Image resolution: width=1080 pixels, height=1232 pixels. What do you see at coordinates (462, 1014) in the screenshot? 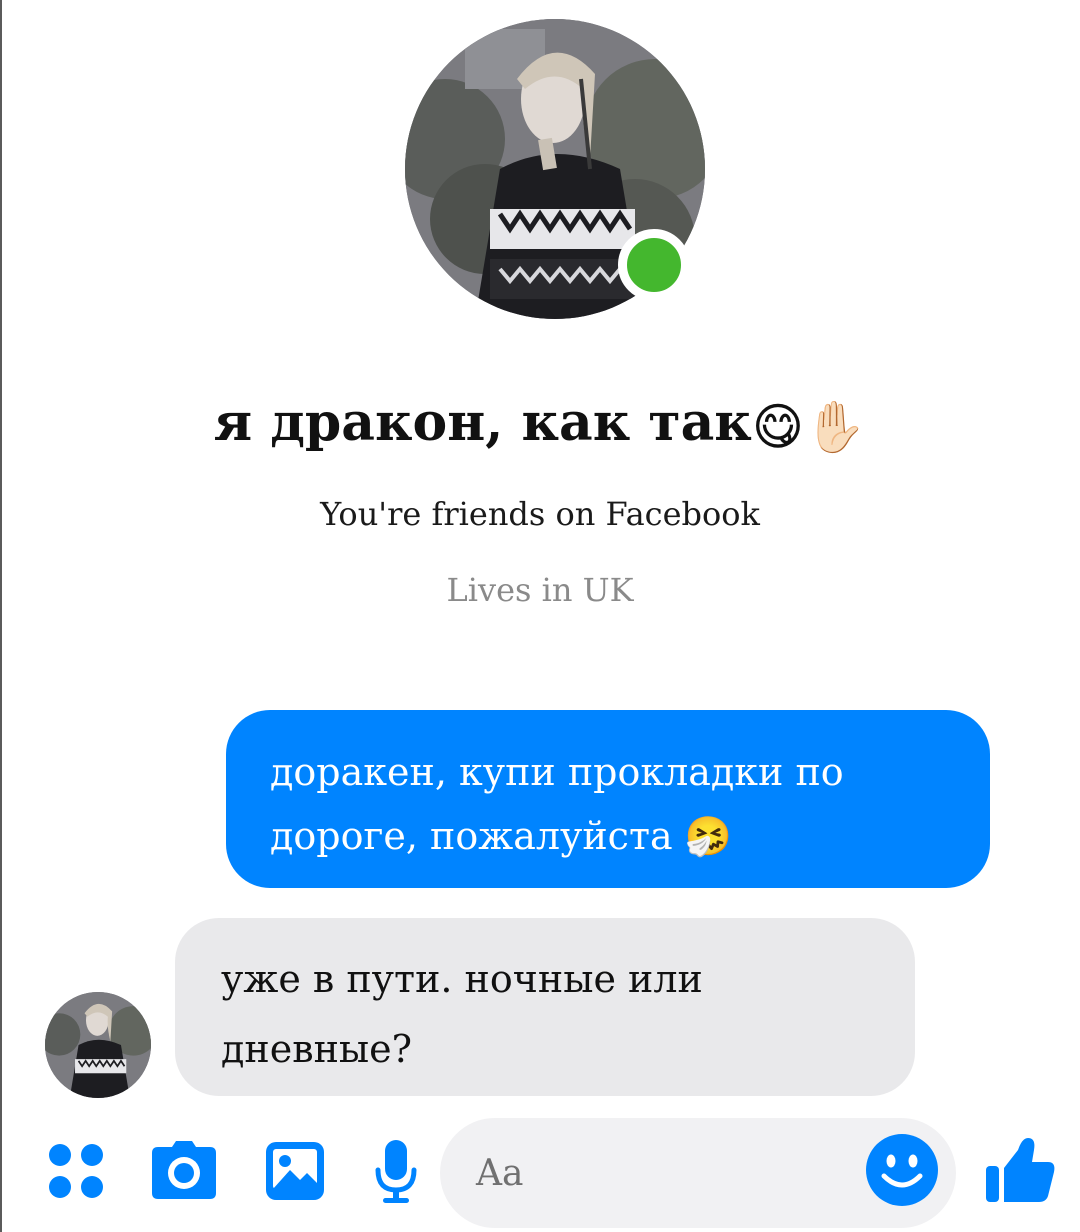
I see `message-text: уже в пути. ночные или дневные?` at bounding box center [462, 1014].